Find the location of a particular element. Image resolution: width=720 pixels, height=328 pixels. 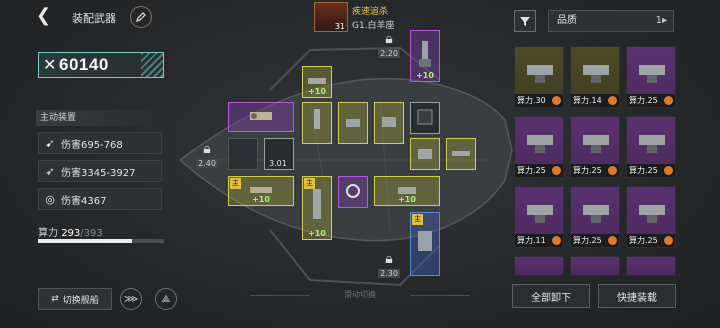

locked-slot: 🔒︎ 2.40 is located at coordinates (207, 157).